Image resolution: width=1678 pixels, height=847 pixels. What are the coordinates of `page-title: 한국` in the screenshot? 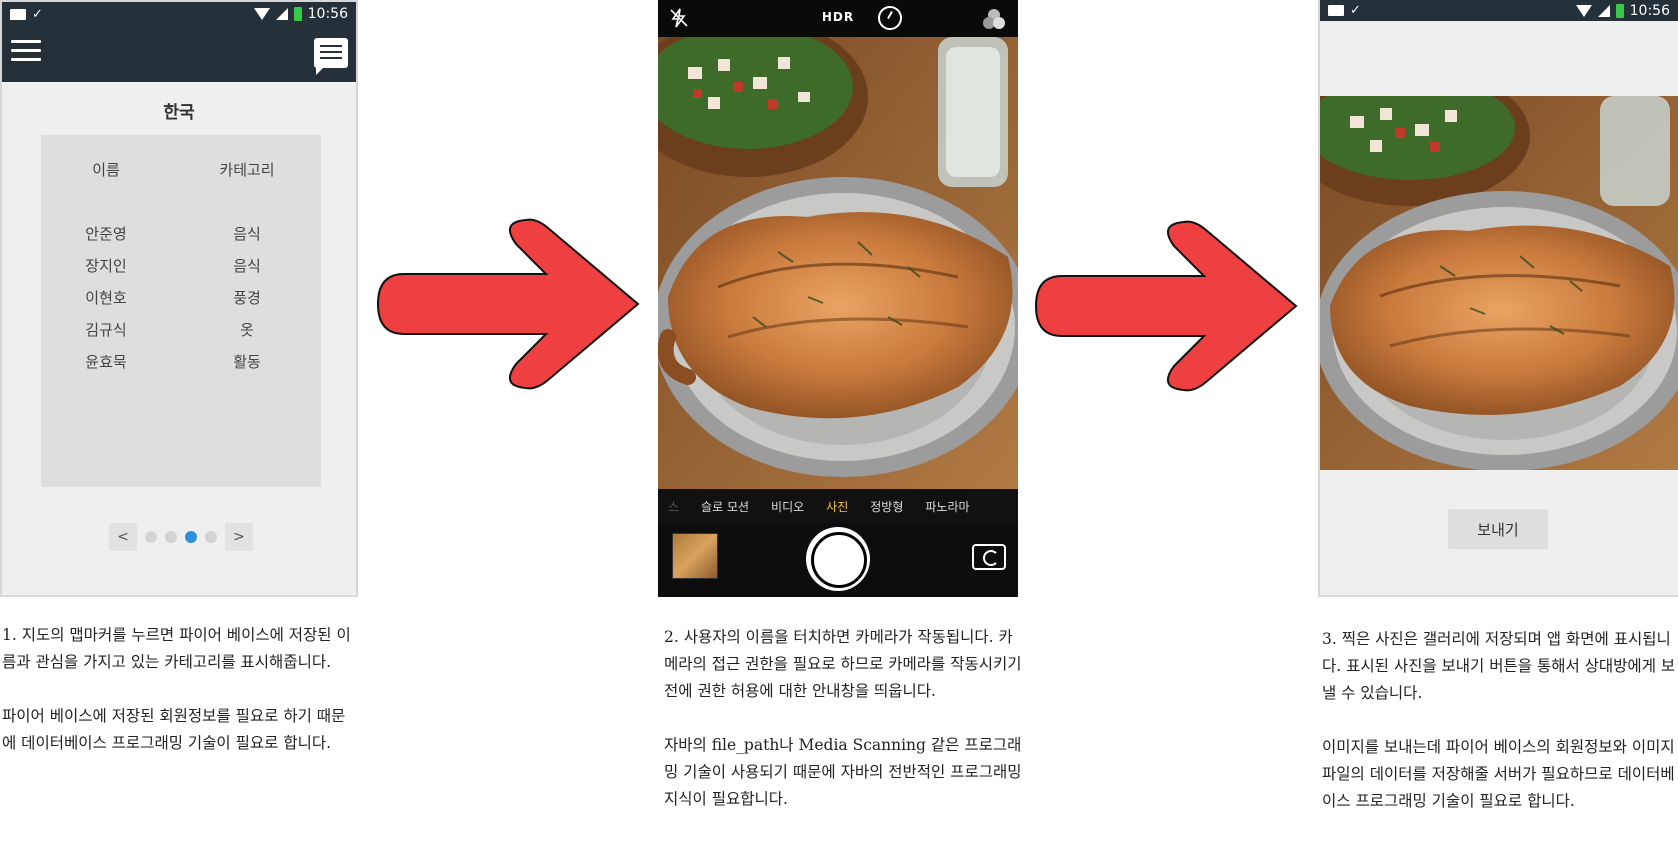 It's located at (179, 113).